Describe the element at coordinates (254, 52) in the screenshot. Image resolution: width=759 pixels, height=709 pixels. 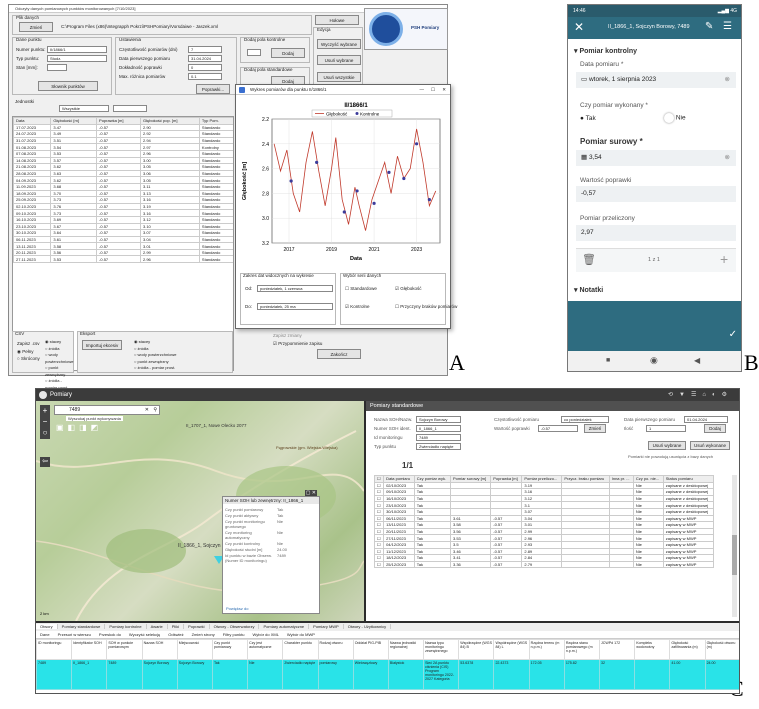
I see `kontrolne-count` at that location.